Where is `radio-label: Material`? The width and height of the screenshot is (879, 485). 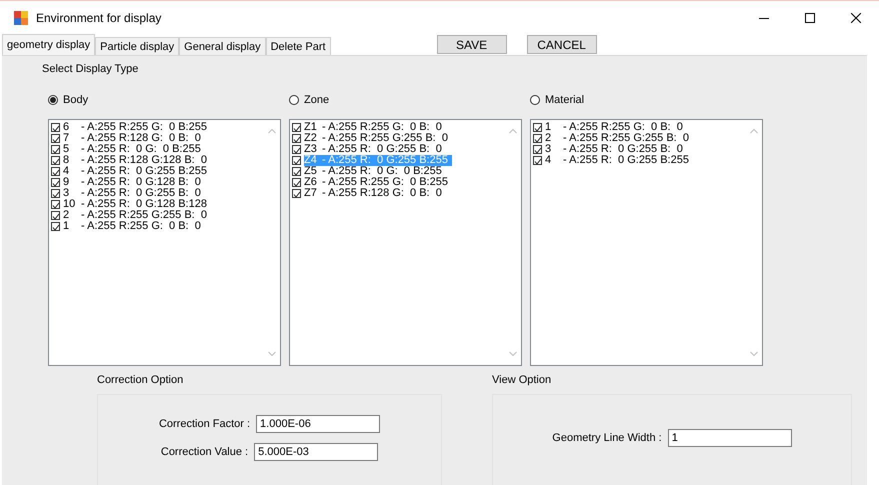 radio-label: Material is located at coordinates (564, 100).